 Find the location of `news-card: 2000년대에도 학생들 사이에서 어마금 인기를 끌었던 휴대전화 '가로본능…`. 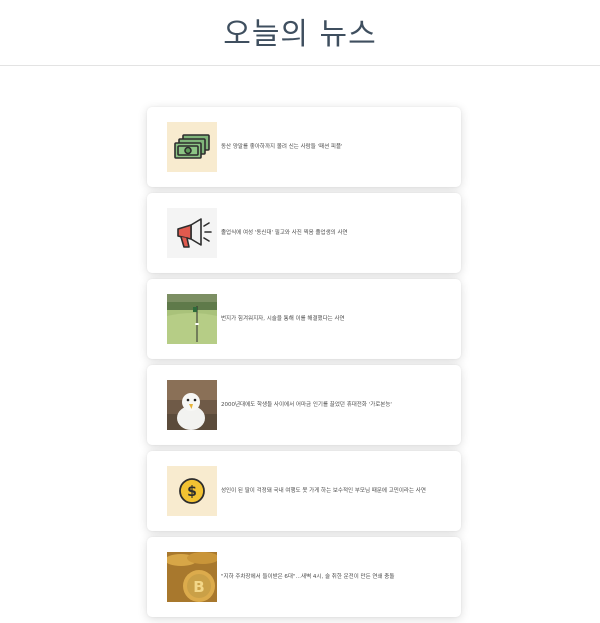

news-card: 2000년대에도 학생들 사이에서 어마금 인기를 끌었던 휴대전화 '가로본능… is located at coordinates (304, 405).